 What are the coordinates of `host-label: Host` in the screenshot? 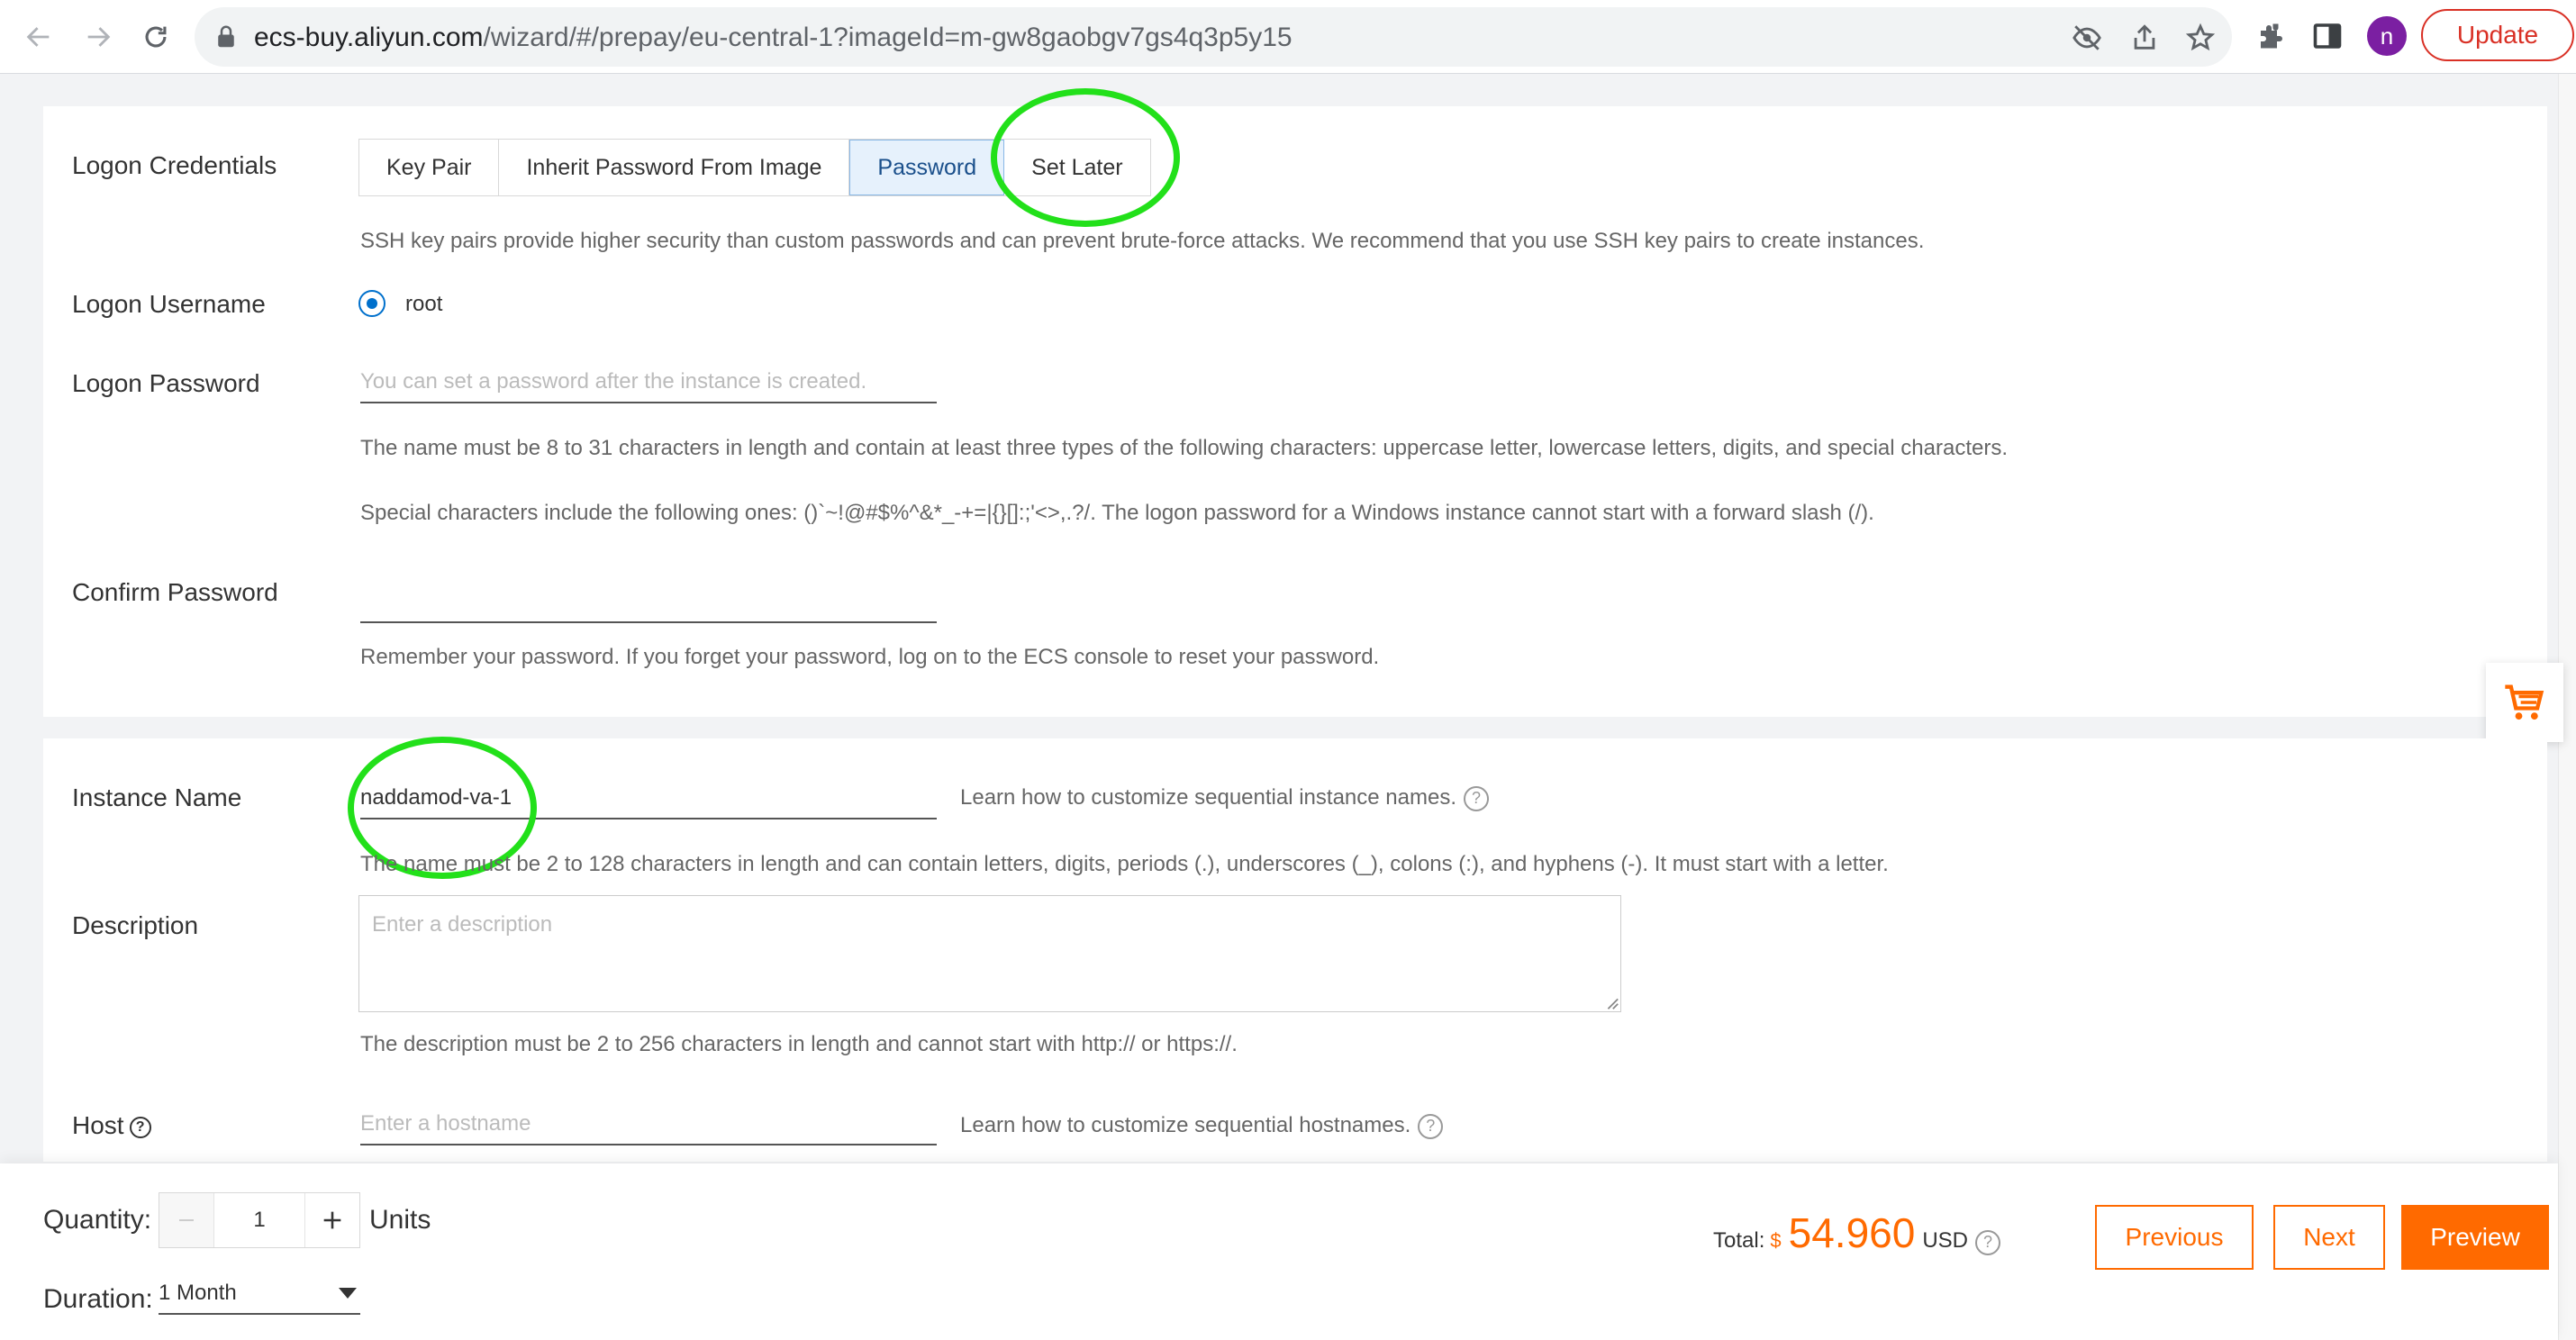 It's located at (98, 1125).